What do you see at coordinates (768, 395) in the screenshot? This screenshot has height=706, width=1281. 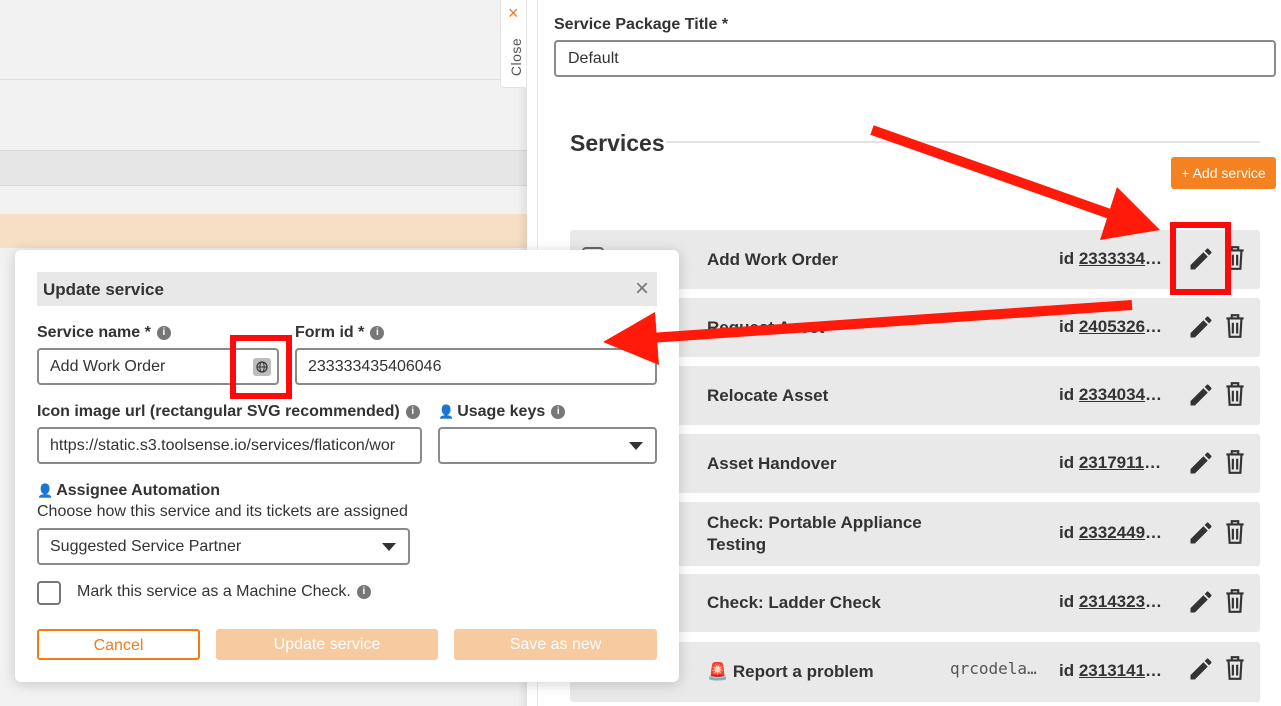 I see `service-name: Relocate Asset` at bounding box center [768, 395].